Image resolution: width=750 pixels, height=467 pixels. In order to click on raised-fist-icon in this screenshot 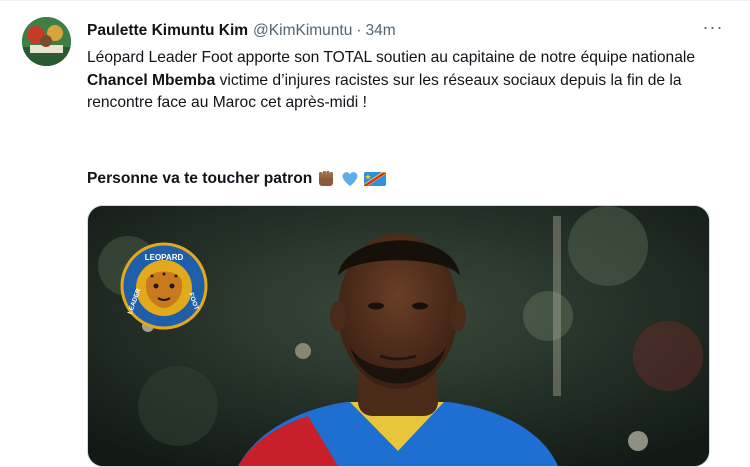, I will do `click(326, 179)`.